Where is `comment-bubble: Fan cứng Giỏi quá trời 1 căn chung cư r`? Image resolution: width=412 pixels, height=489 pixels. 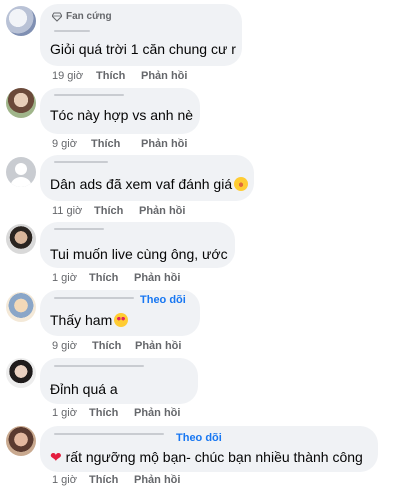 comment-bubble: Fan cứng Giỏi quá trời 1 căn chung cư r is located at coordinates (141, 35).